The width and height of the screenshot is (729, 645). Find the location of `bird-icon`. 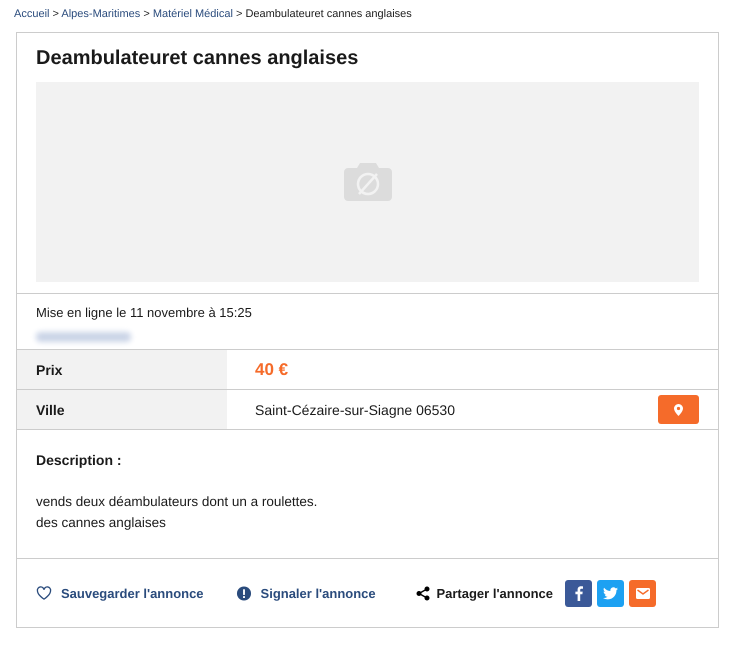

bird-icon is located at coordinates (610, 593).